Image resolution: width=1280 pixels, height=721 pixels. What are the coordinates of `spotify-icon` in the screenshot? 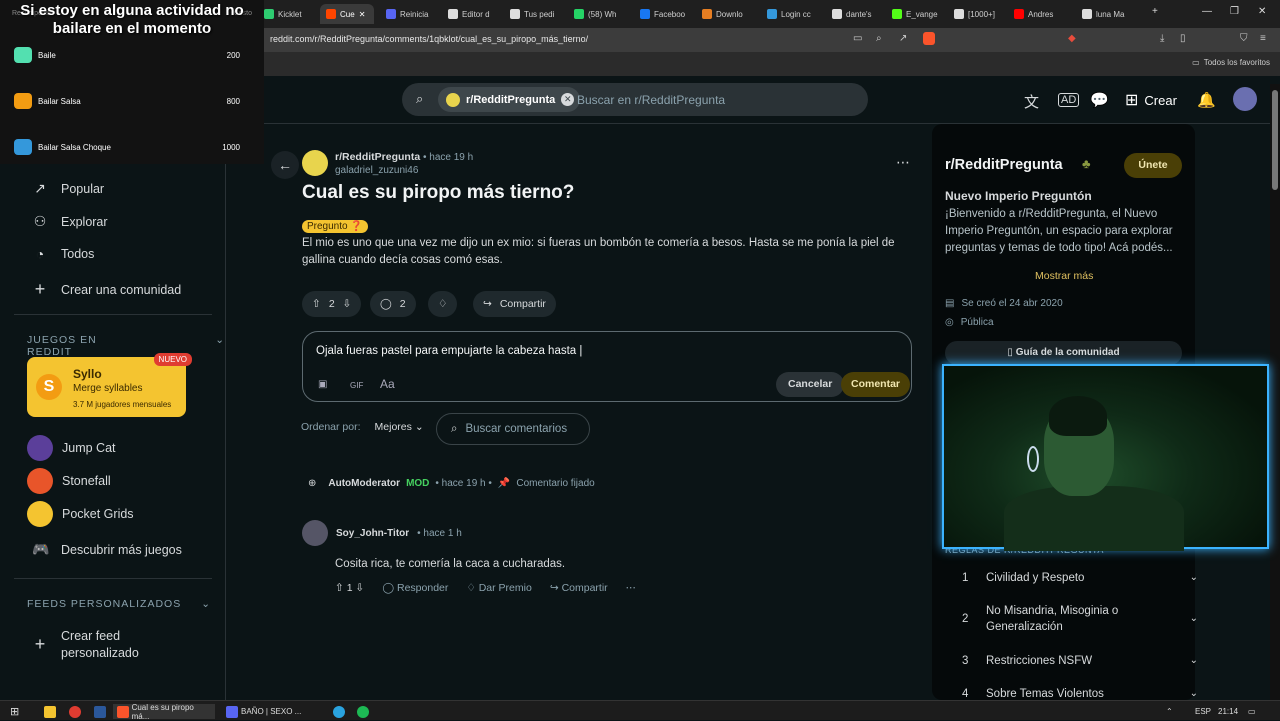 It's located at (363, 711).